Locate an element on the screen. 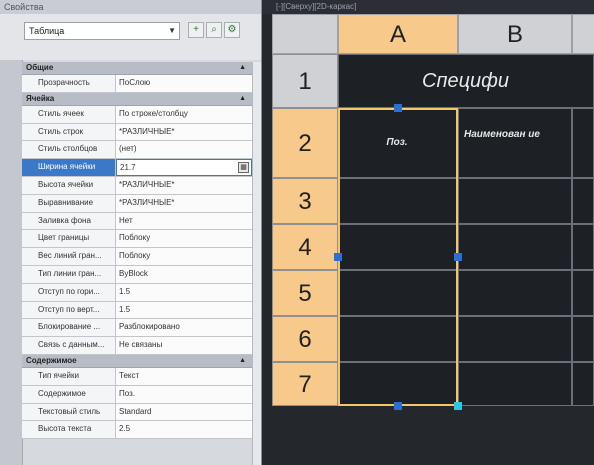 The image size is (594, 465). grip-bottom is located at coordinates (398, 406).